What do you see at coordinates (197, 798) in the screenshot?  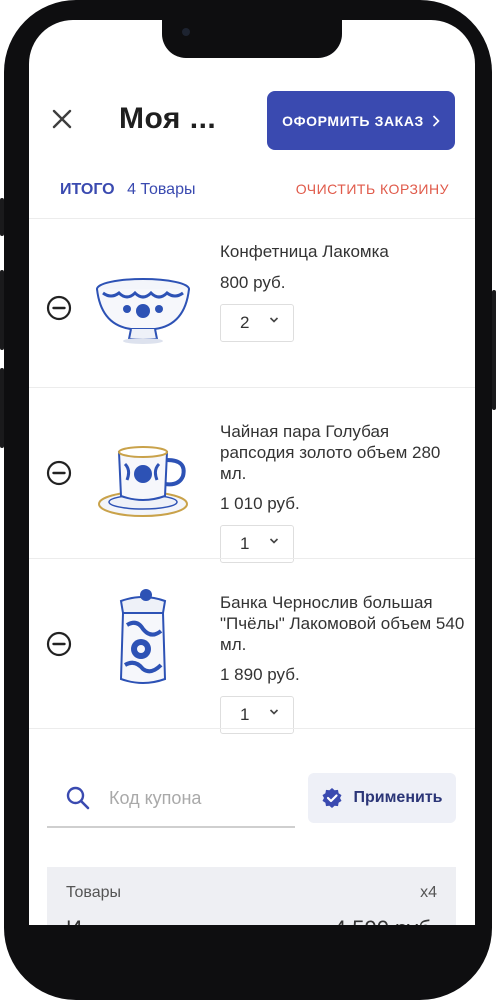 I see `coupon-input` at bounding box center [197, 798].